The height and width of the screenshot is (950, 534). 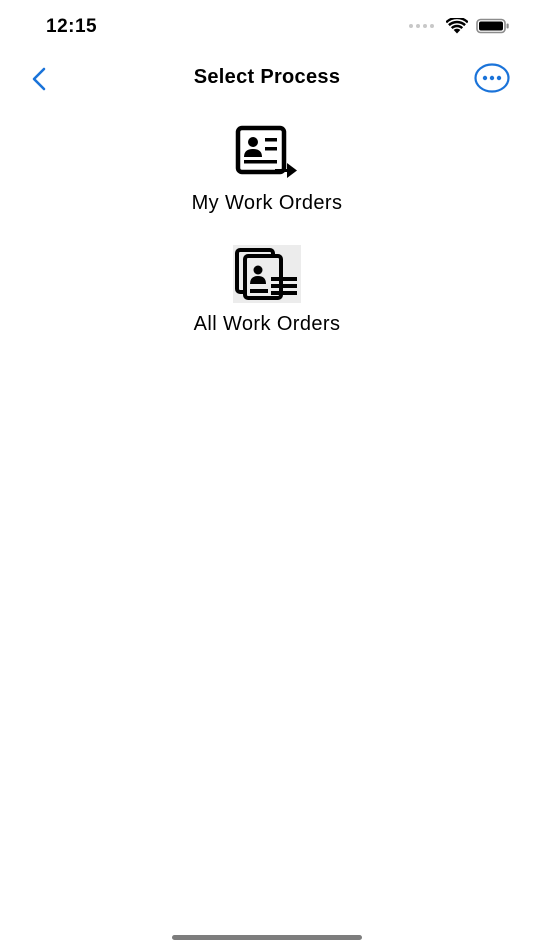 I want to click on my-work-orders-icon, so click(x=267, y=153).